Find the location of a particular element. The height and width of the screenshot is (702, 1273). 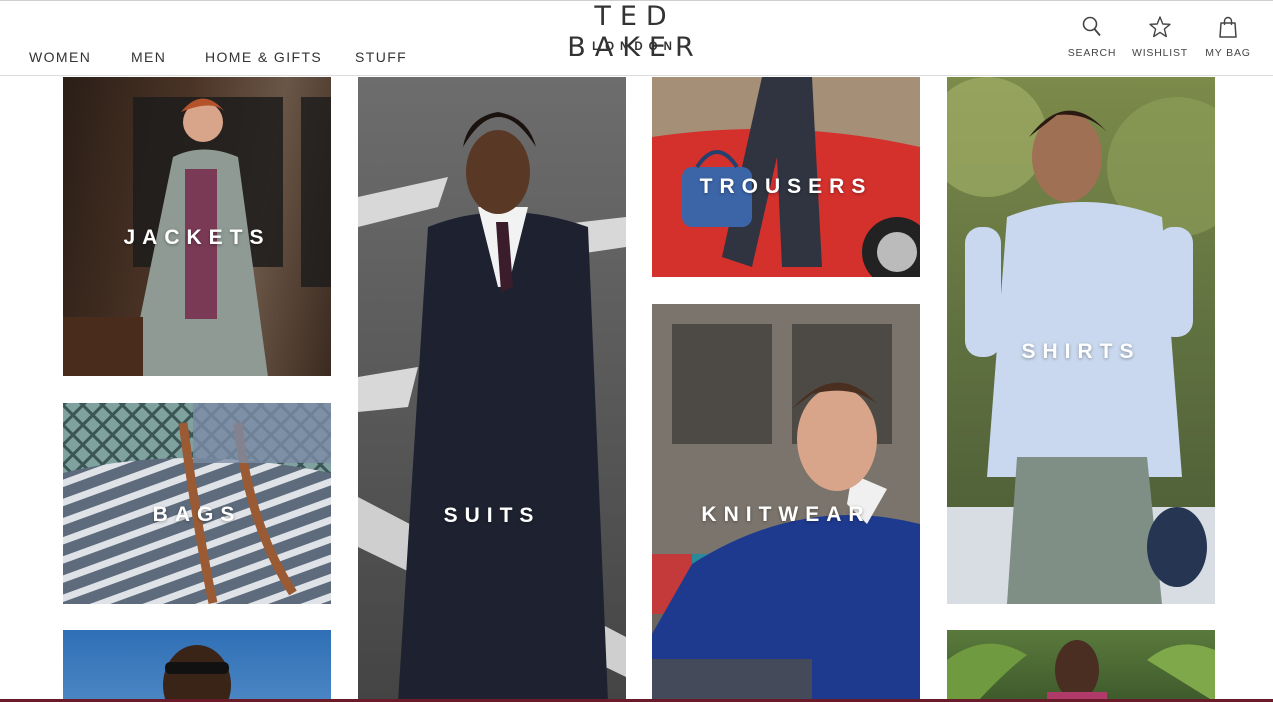

bag-label: MY BAG is located at coordinates (1228, 53).